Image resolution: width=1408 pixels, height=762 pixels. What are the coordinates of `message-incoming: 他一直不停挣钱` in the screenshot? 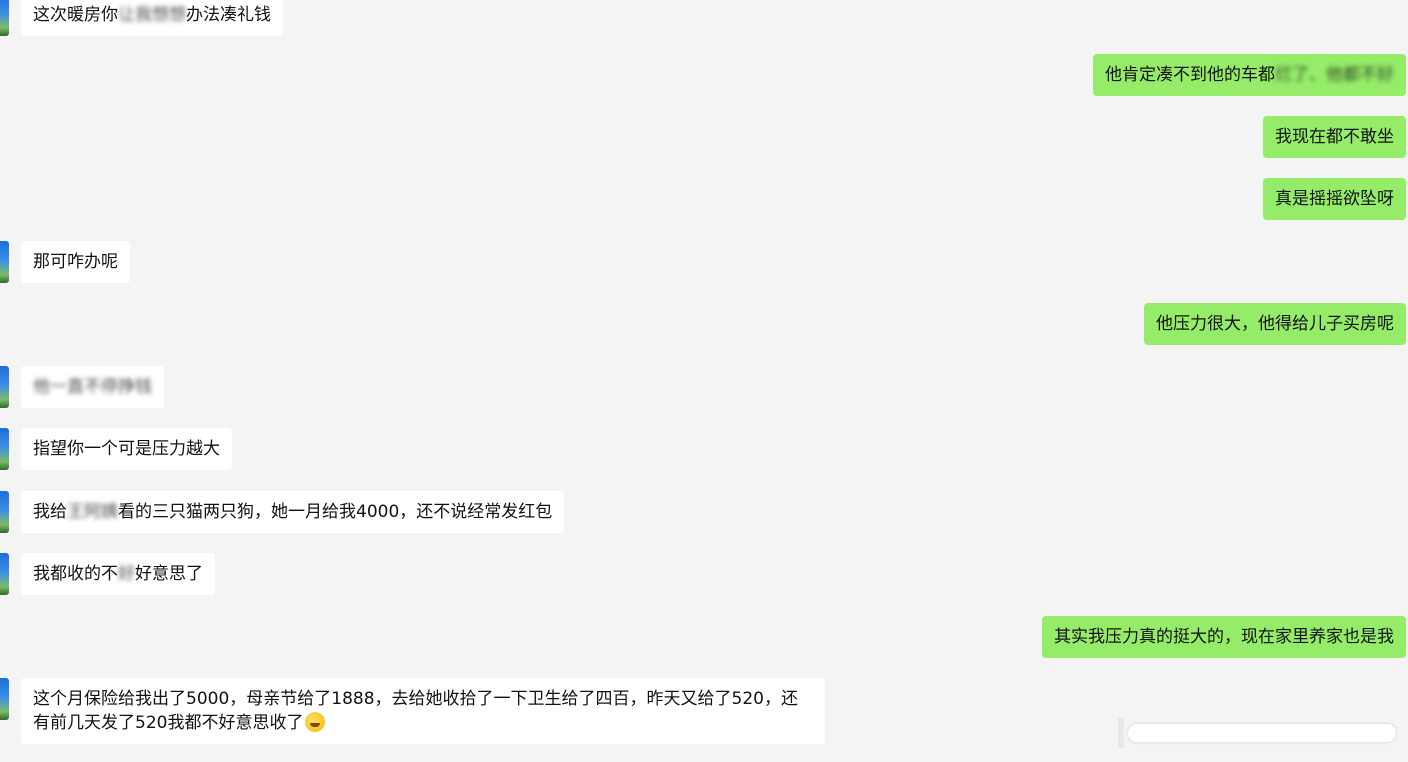 It's located at (82, 387).